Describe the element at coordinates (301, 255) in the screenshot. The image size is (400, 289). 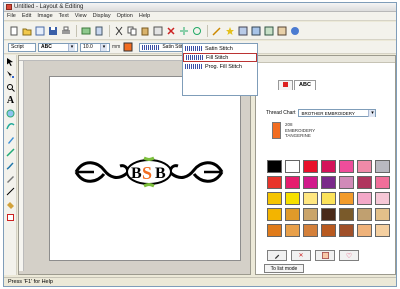
I see `no-color-button: ✕` at that location.